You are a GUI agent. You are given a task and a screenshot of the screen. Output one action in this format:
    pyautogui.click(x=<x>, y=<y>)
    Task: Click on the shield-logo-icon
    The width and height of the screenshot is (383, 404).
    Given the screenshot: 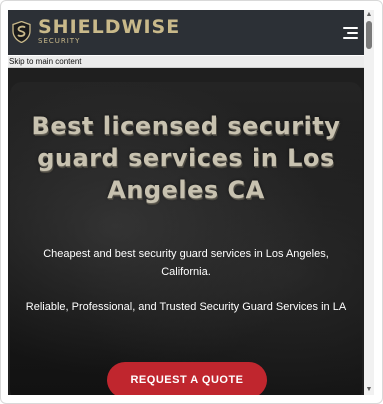 What is the action you would take?
    pyautogui.click(x=21, y=31)
    